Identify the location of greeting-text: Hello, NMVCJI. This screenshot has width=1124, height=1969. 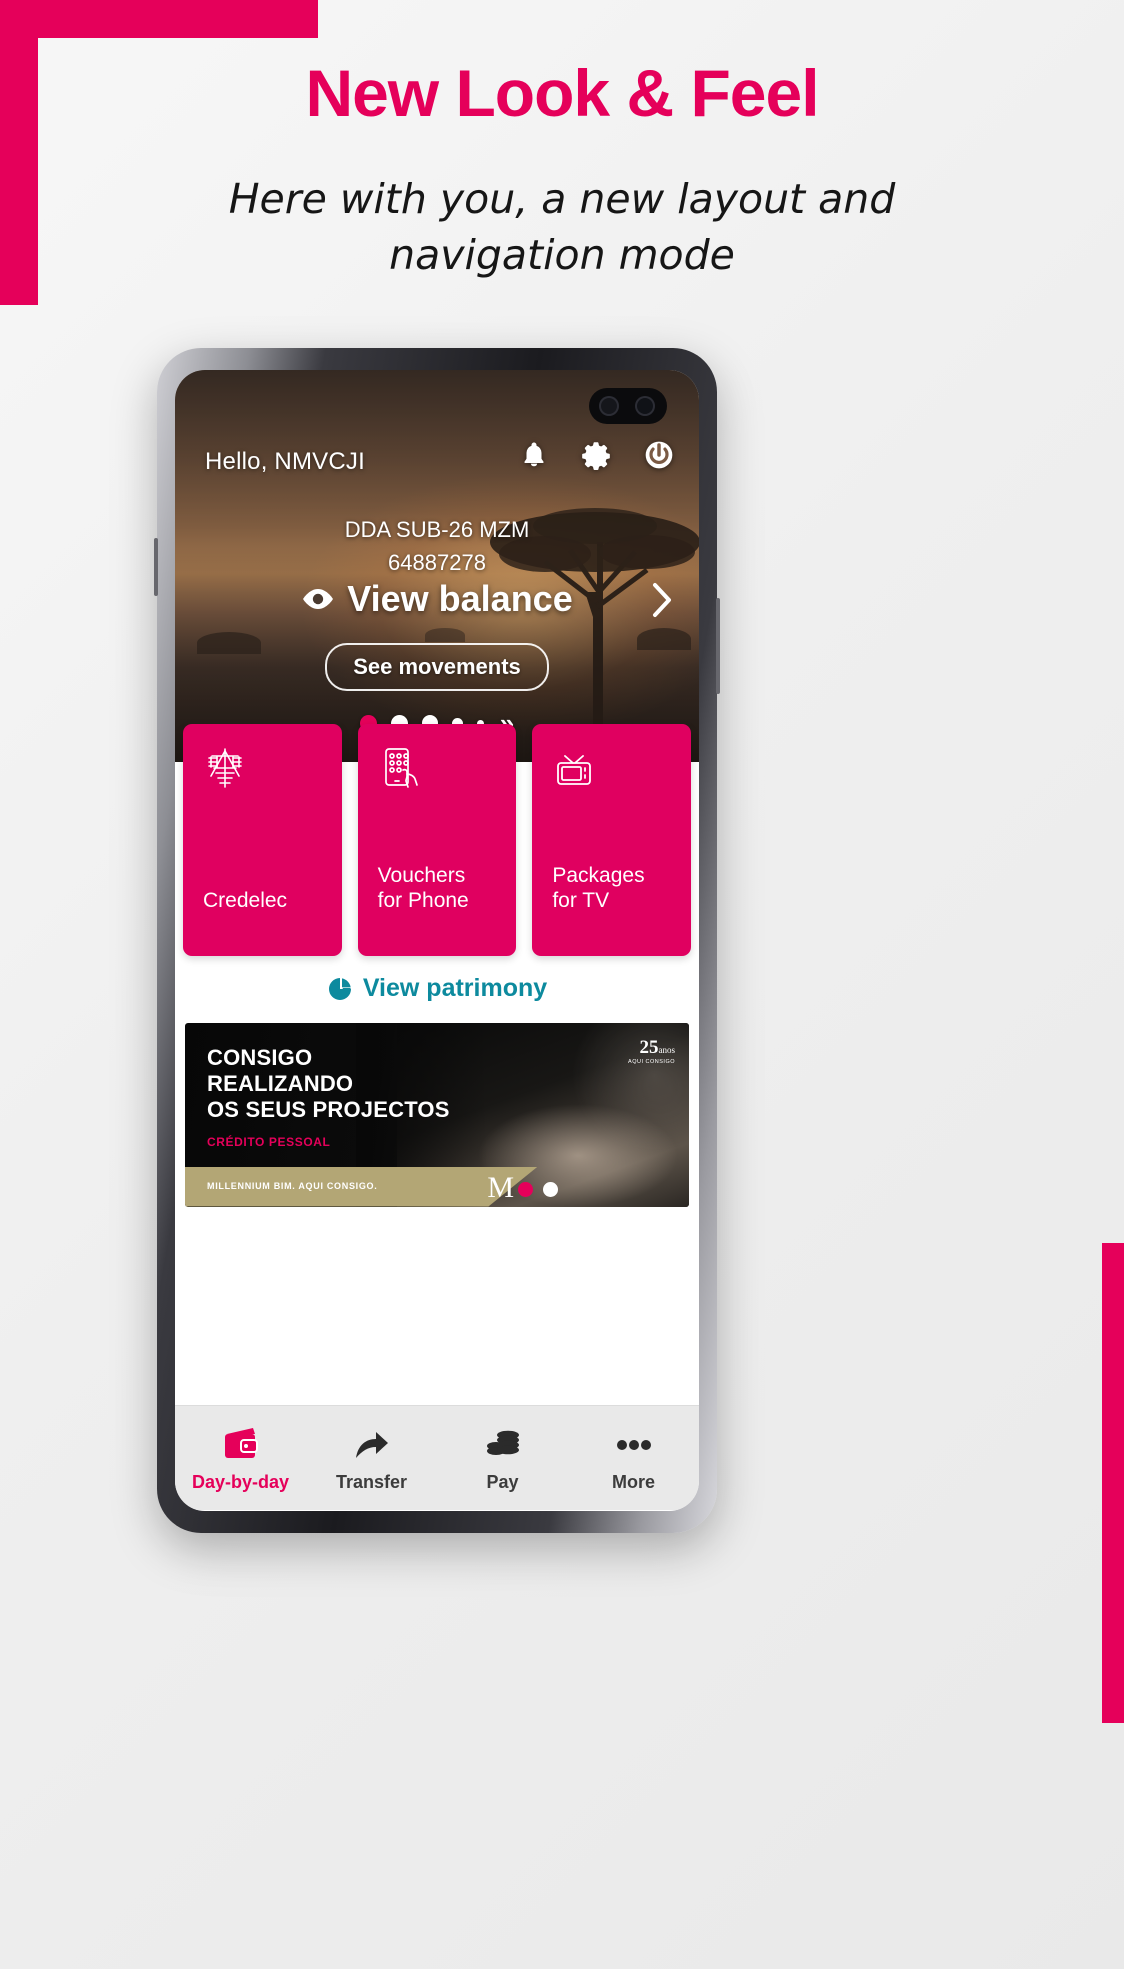
(285, 461).